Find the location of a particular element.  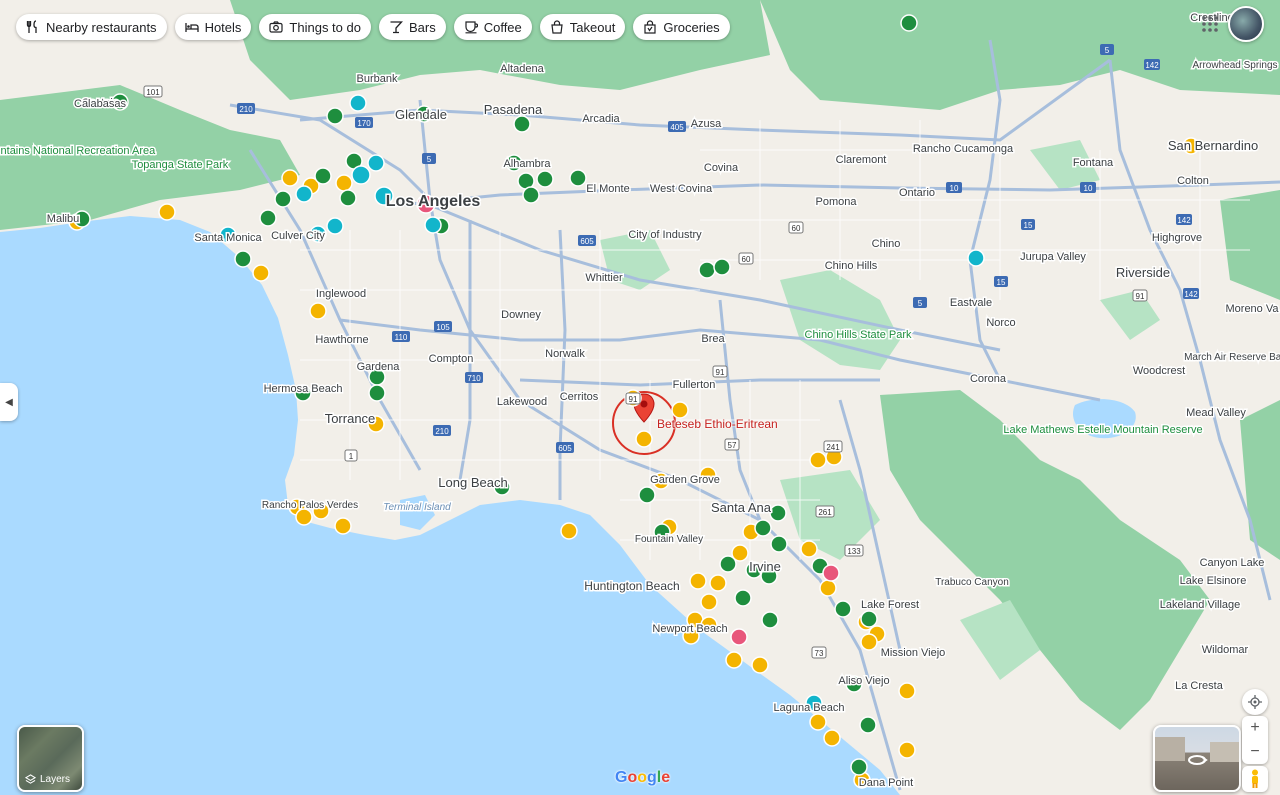

city-label: El Monte is located at coordinates (607, 189).